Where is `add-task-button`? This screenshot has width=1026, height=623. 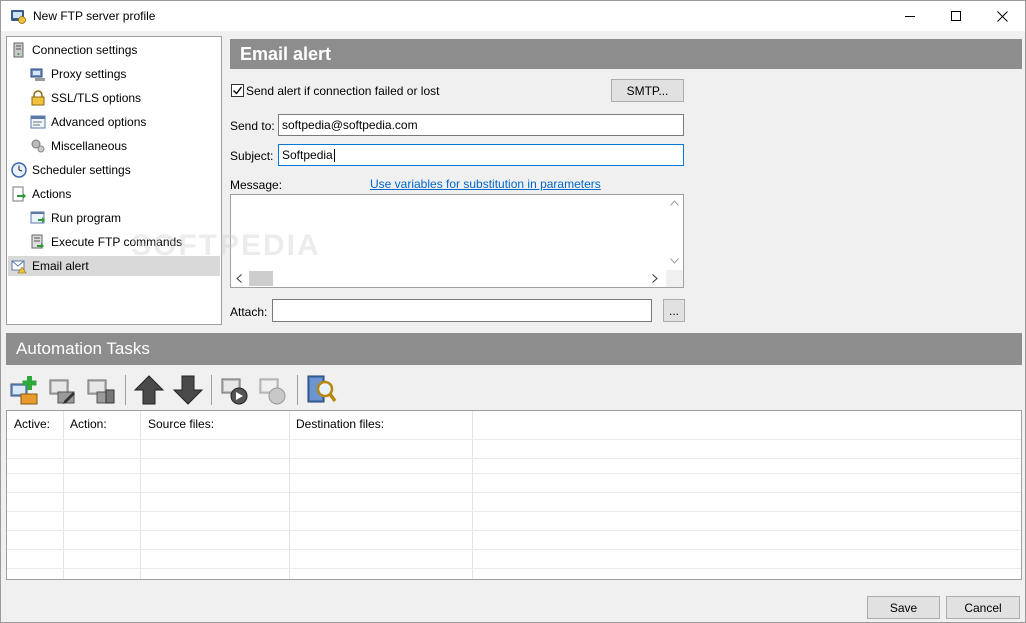
add-task-button is located at coordinates (25, 390).